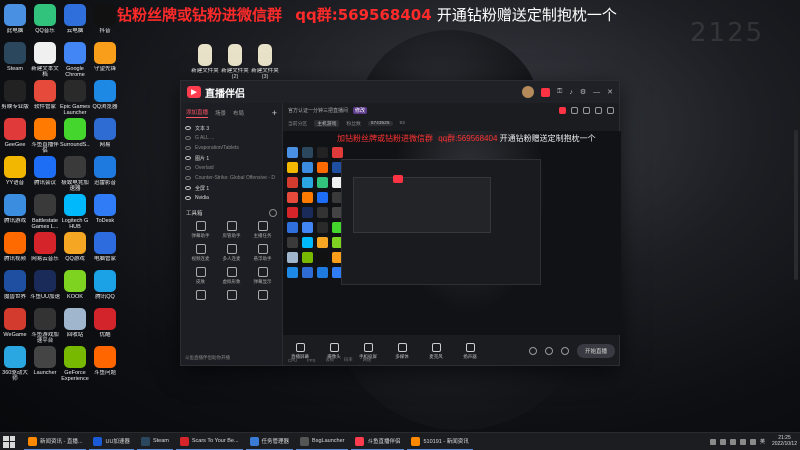 Image resolution: width=800 pixels, height=450 pixels. What do you see at coordinates (231, 276) in the screenshot?
I see `tool-item: 虚拟形象` at bounding box center [231, 276].